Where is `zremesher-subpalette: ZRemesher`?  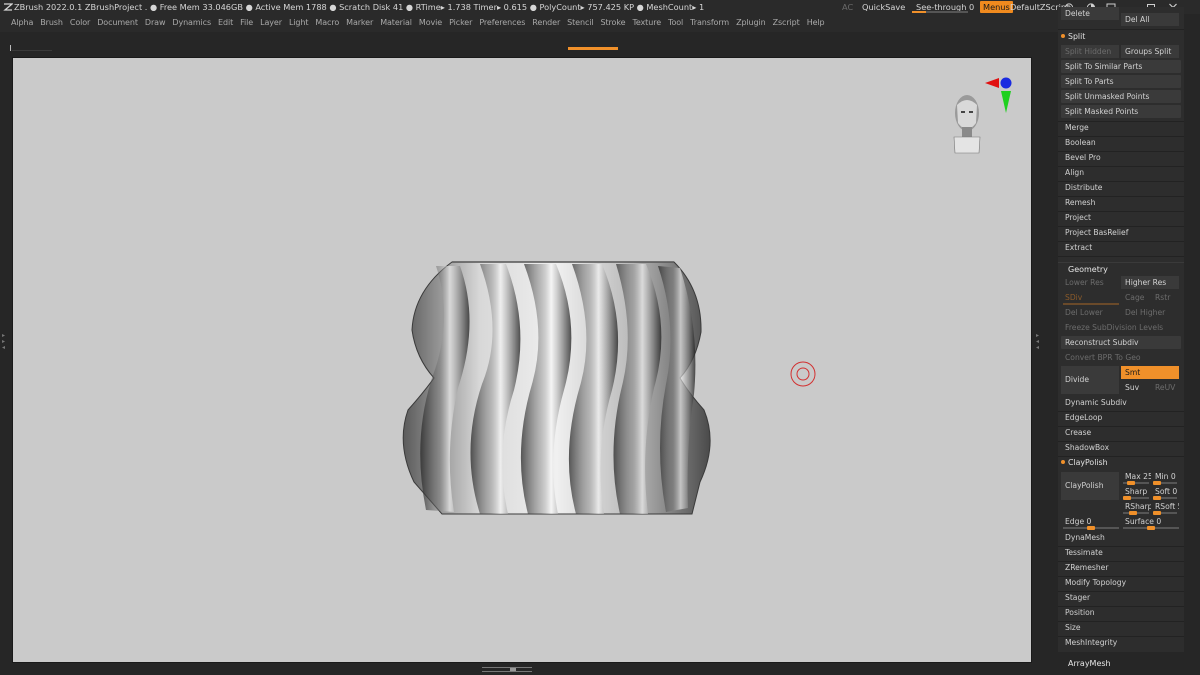
zremesher-subpalette: ZRemesher is located at coordinates (1121, 567).